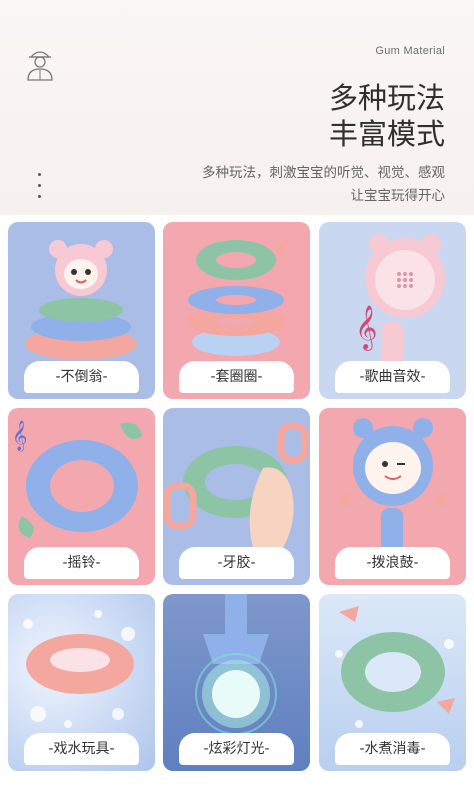 This screenshot has height=800, width=474. I want to click on feature-label-lights: -炫彩灯光-, so click(236, 749).